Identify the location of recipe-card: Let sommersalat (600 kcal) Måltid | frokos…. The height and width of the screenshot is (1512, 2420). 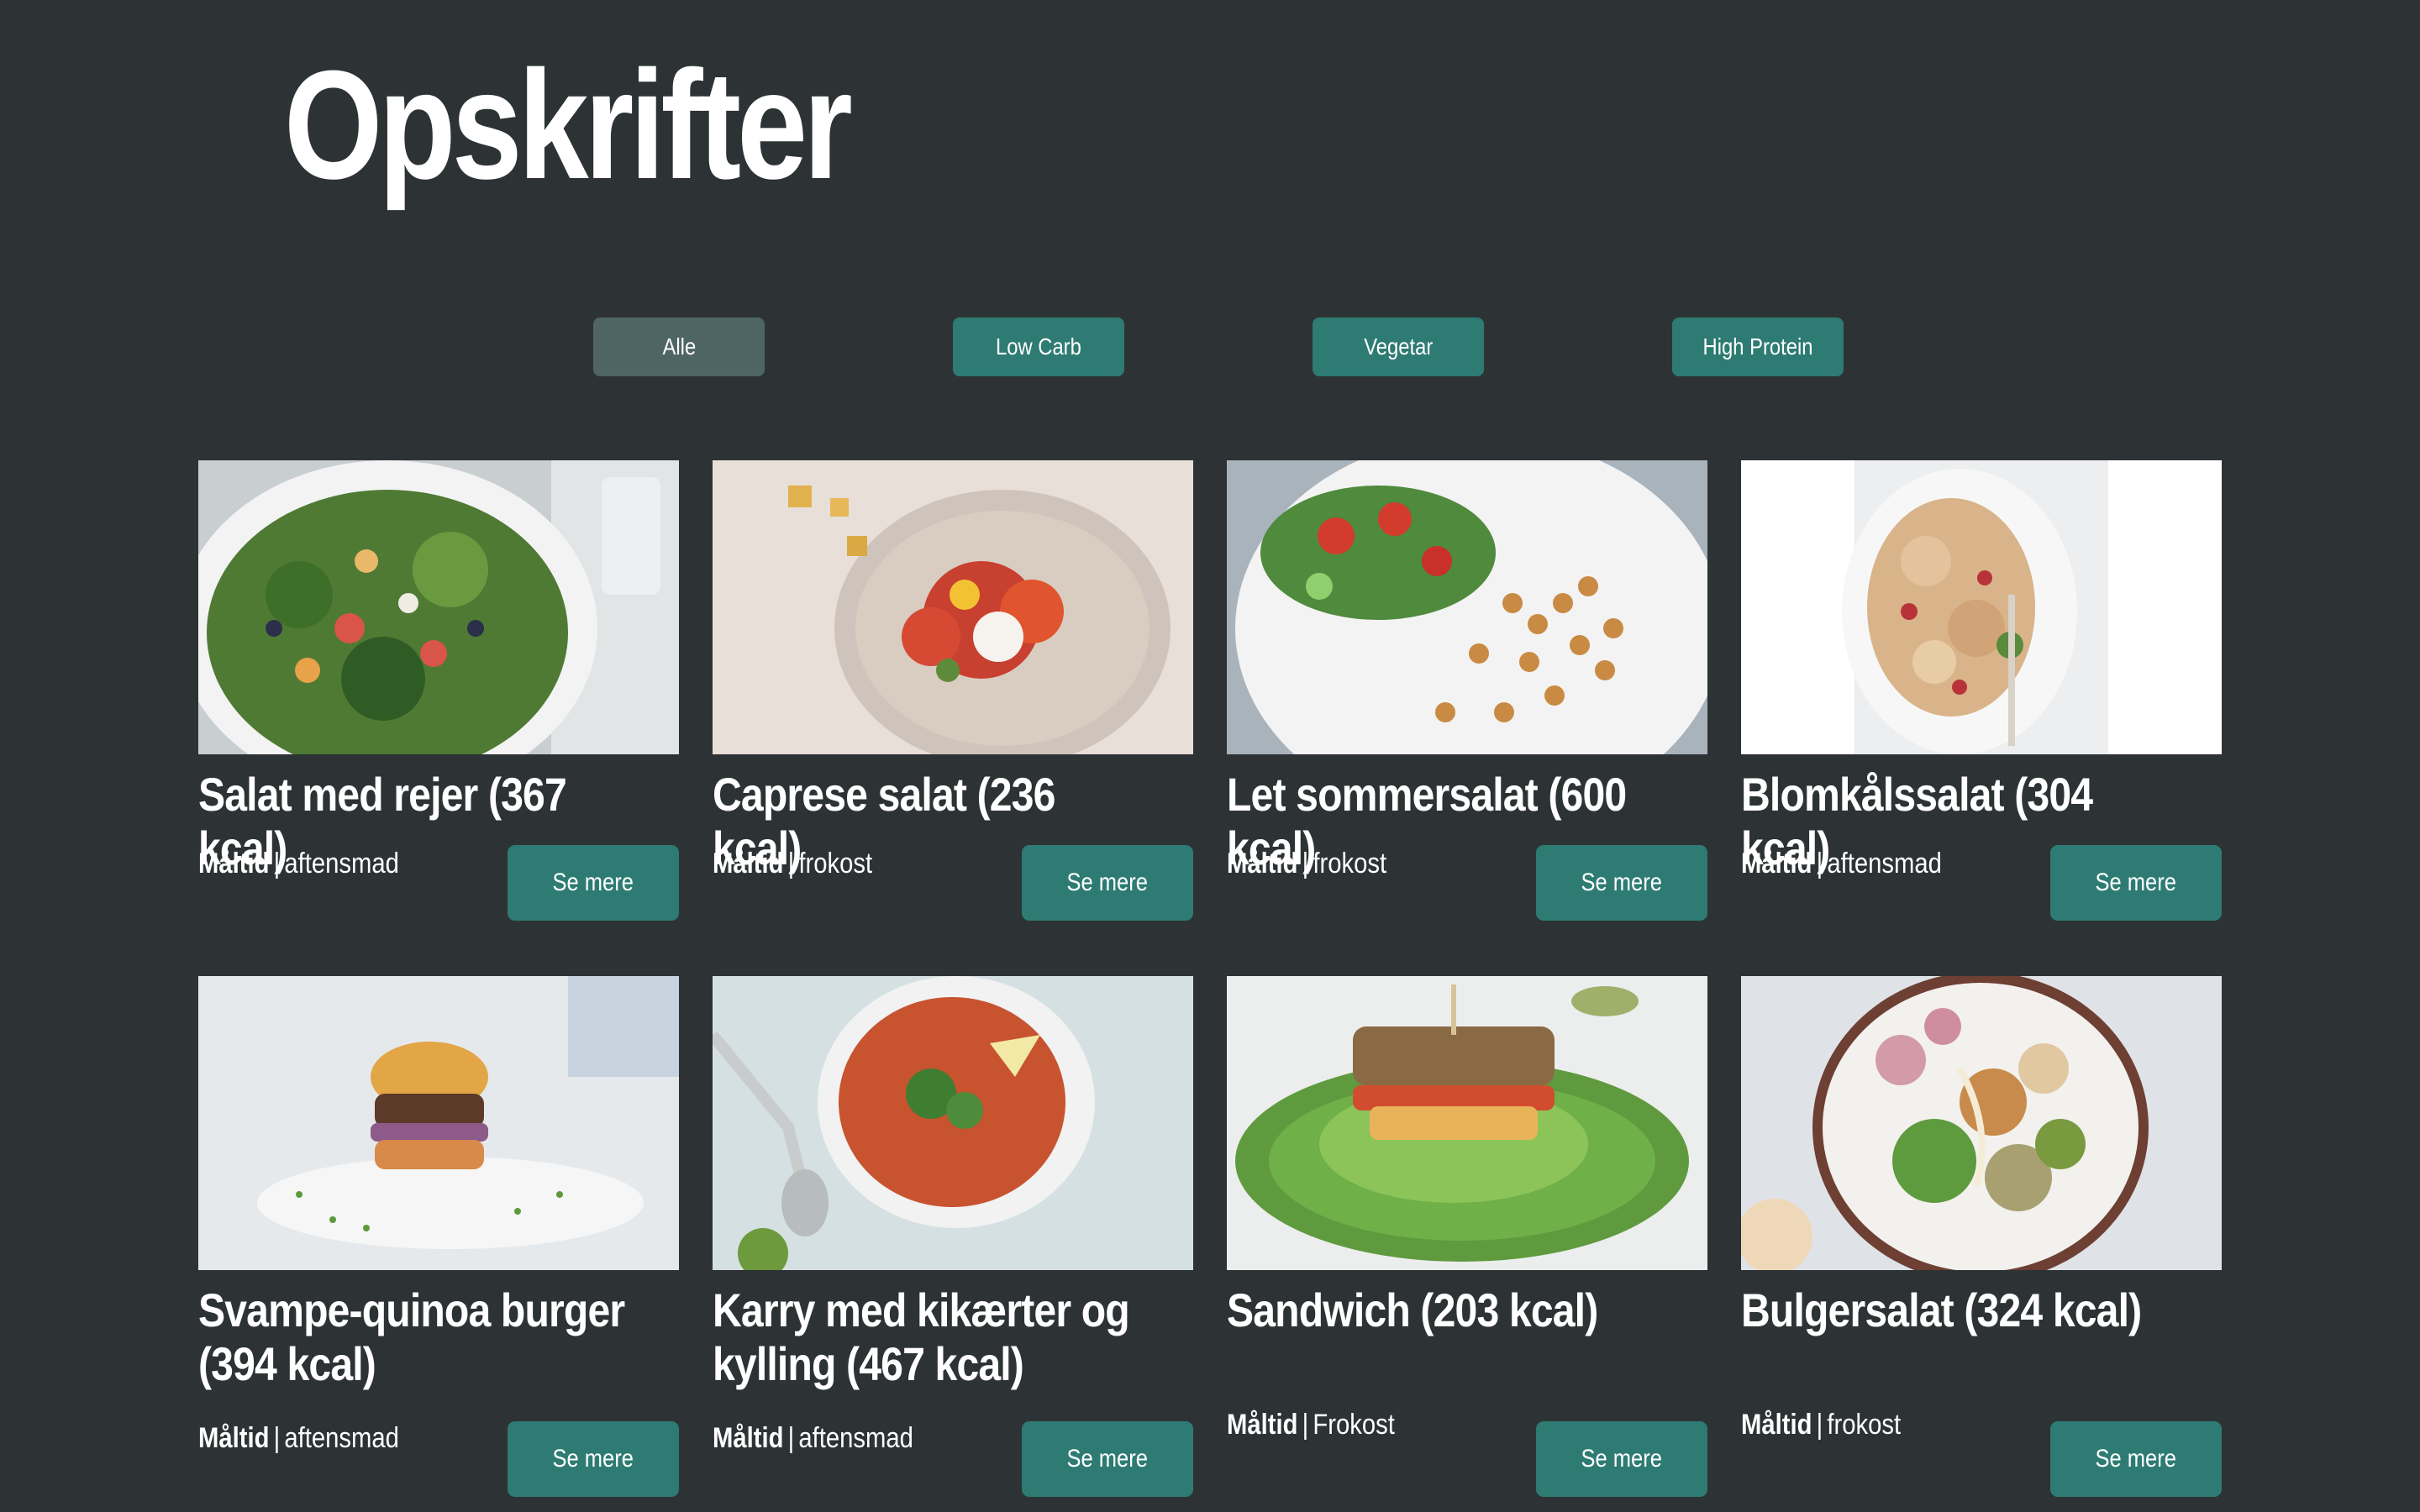
(1467, 695).